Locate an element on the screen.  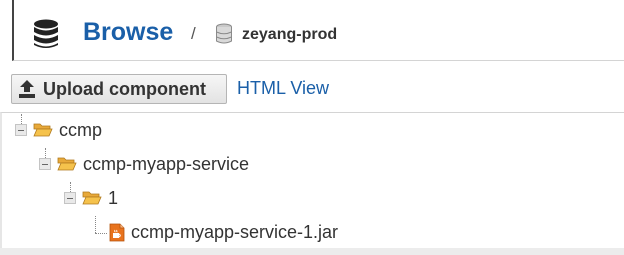
upload-component-button: Upload component is located at coordinates (119, 89).